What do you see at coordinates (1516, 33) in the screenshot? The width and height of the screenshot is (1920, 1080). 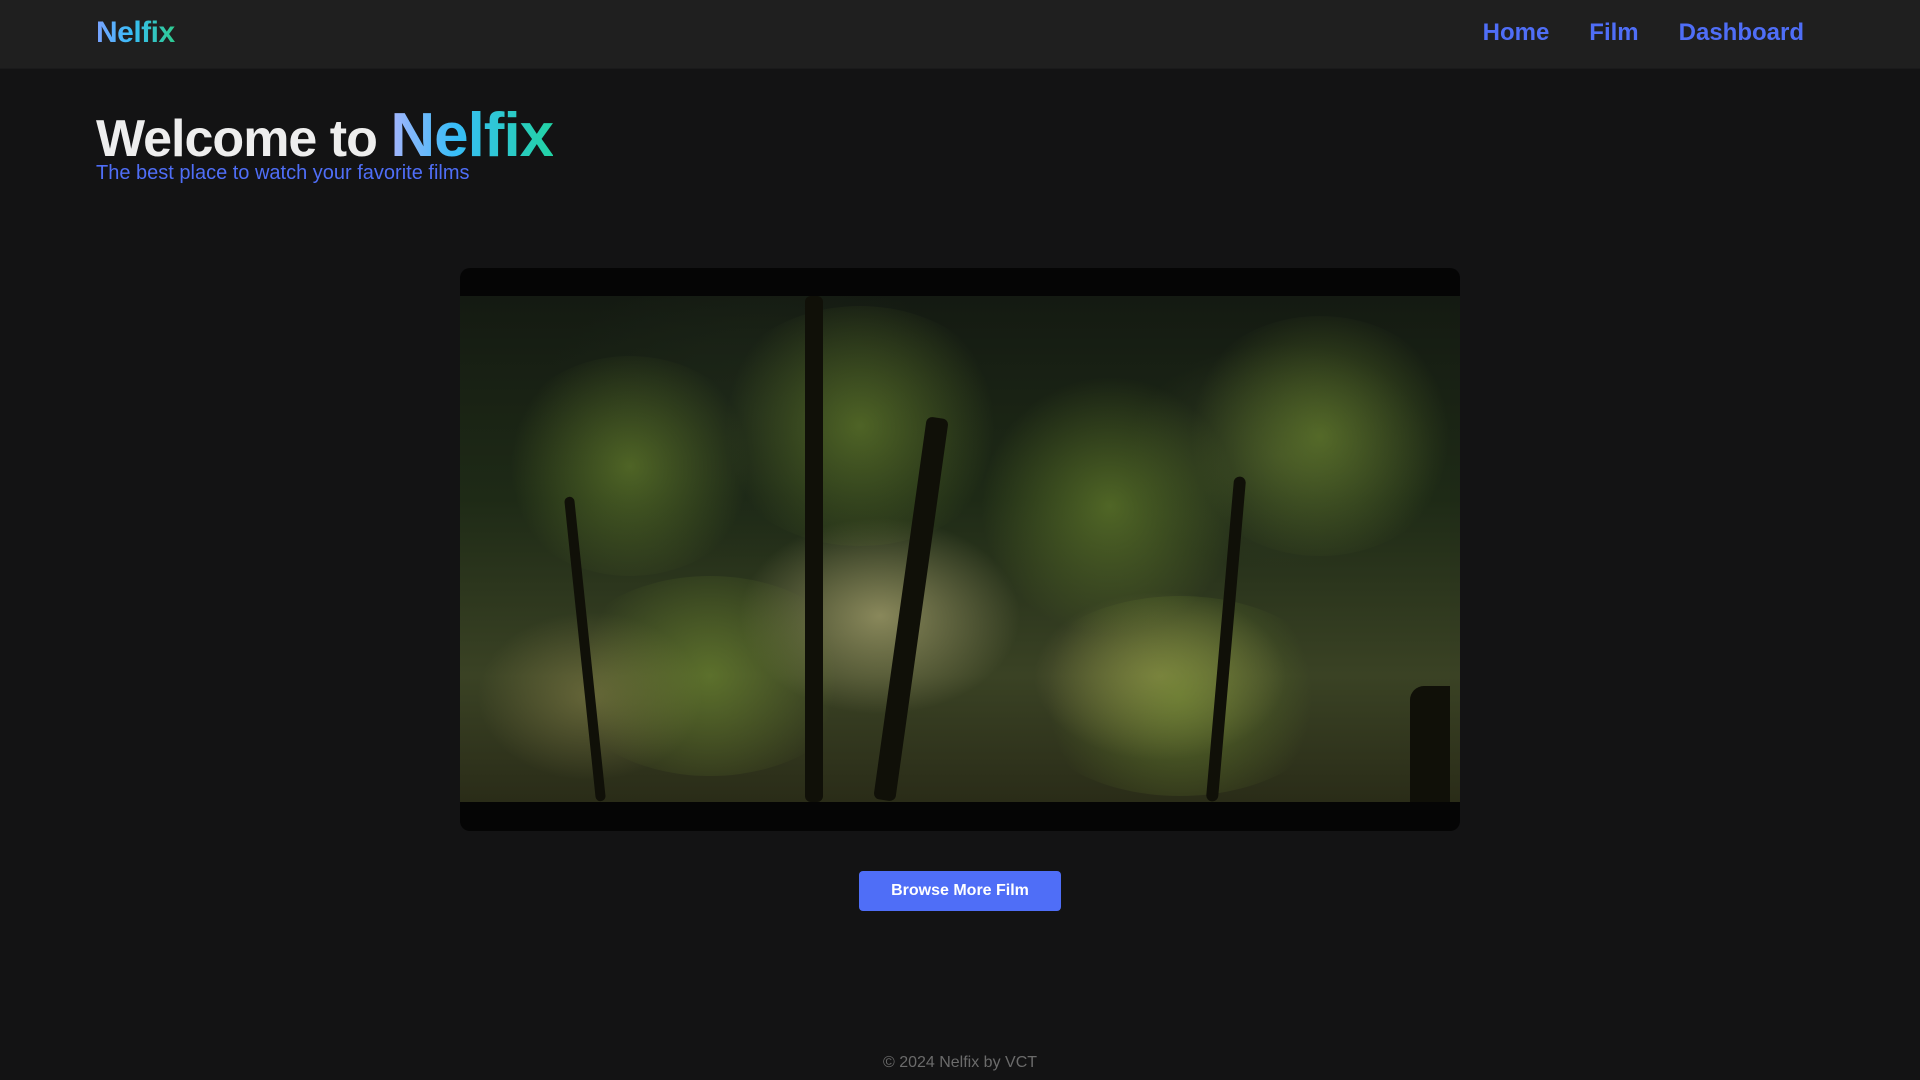 I see `nav-link-home: Home` at bounding box center [1516, 33].